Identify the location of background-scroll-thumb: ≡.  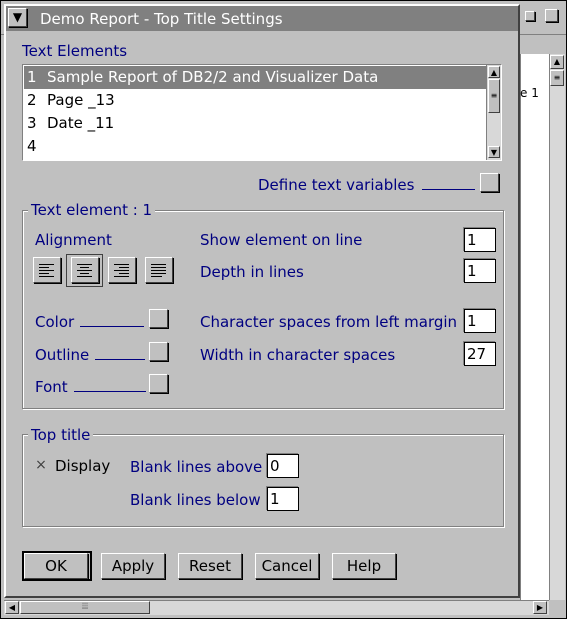
(557, 78).